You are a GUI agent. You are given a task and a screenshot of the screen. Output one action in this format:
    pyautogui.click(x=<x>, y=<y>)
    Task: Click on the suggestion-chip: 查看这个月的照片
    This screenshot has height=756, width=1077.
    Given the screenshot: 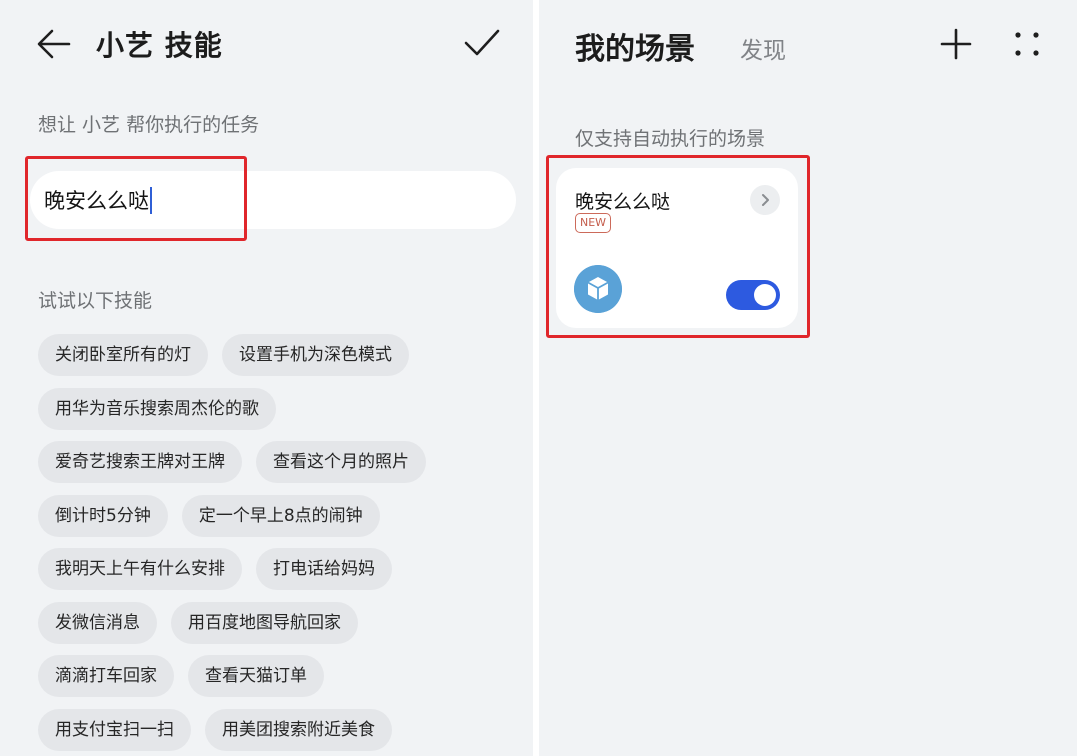 What is the action you would take?
    pyautogui.click(x=341, y=462)
    